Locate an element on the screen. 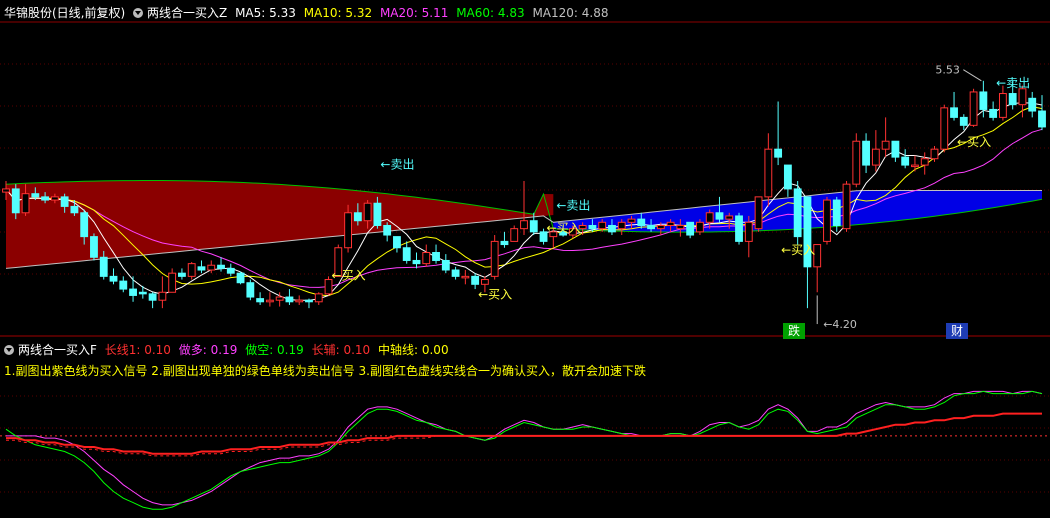 The image size is (1050, 518). long-line-label: 长线1: 0.10 is located at coordinates (137, 350).